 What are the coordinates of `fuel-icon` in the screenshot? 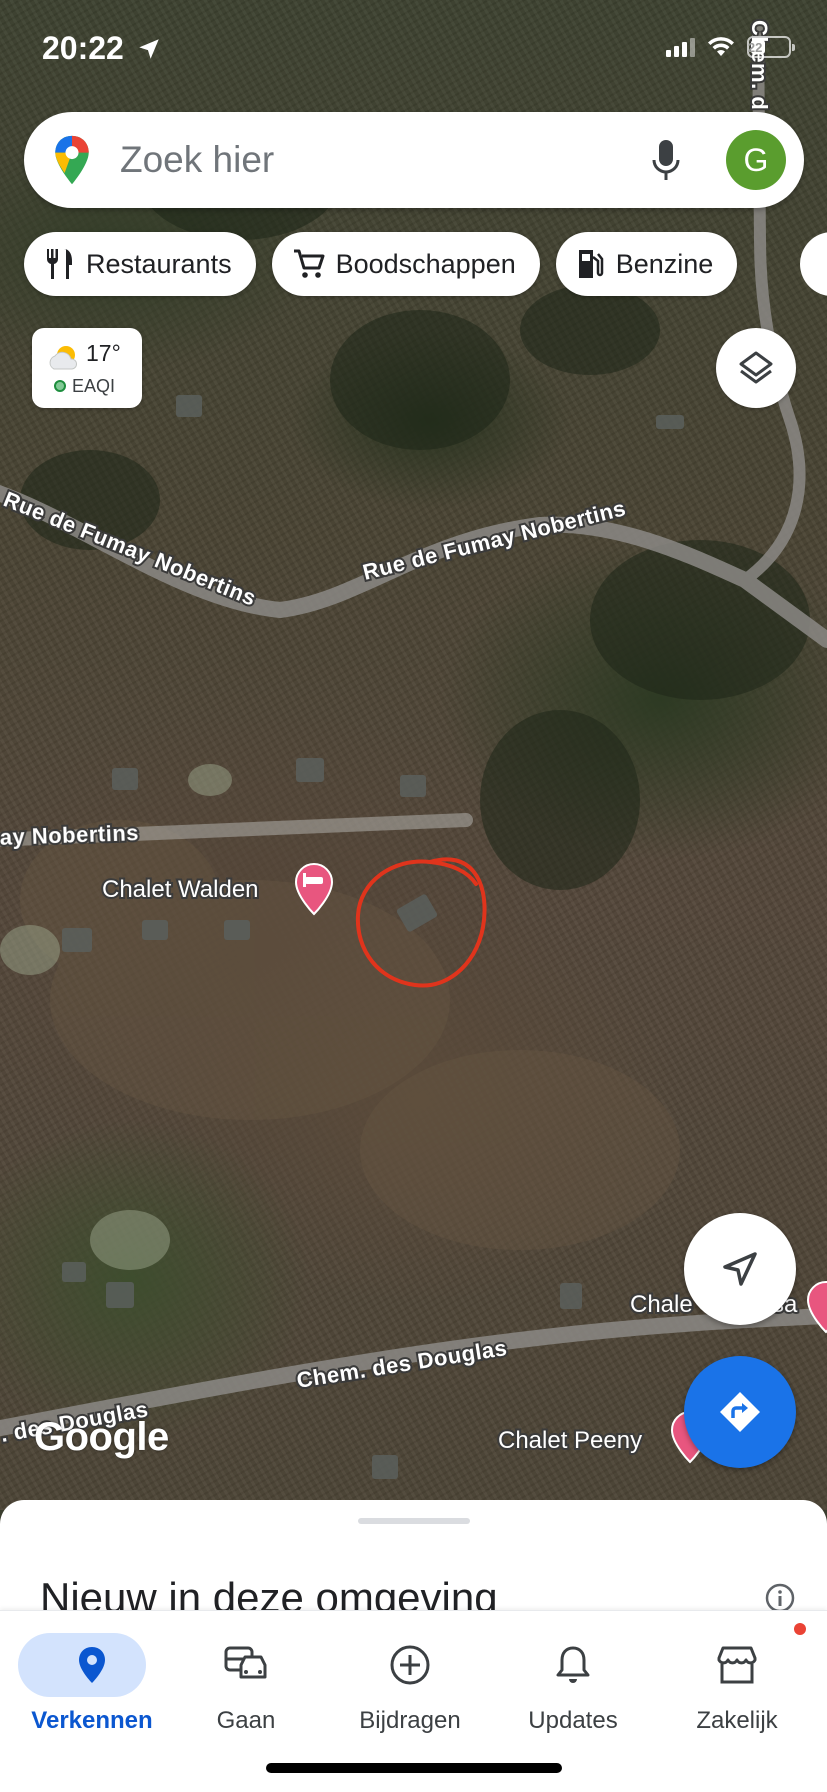 It's located at (590, 264).